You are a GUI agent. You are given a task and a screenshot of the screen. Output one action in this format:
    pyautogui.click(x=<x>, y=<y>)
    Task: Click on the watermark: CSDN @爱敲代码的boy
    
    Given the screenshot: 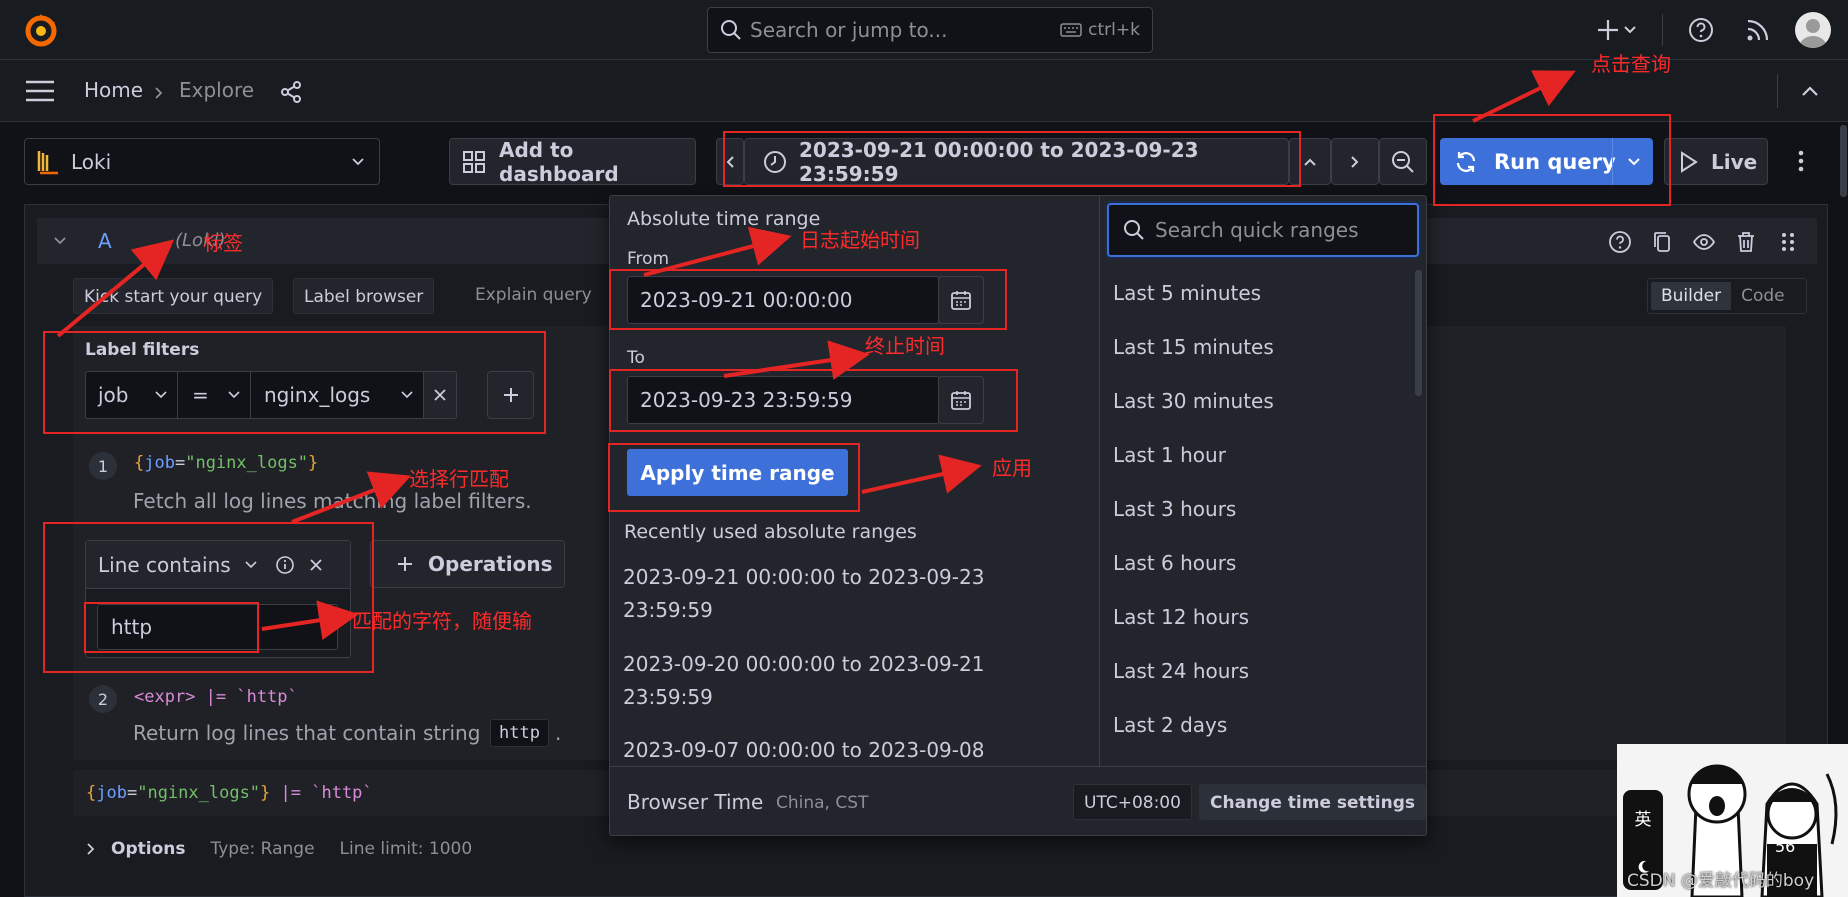 What is the action you would take?
    pyautogui.click(x=1721, y=881)
    